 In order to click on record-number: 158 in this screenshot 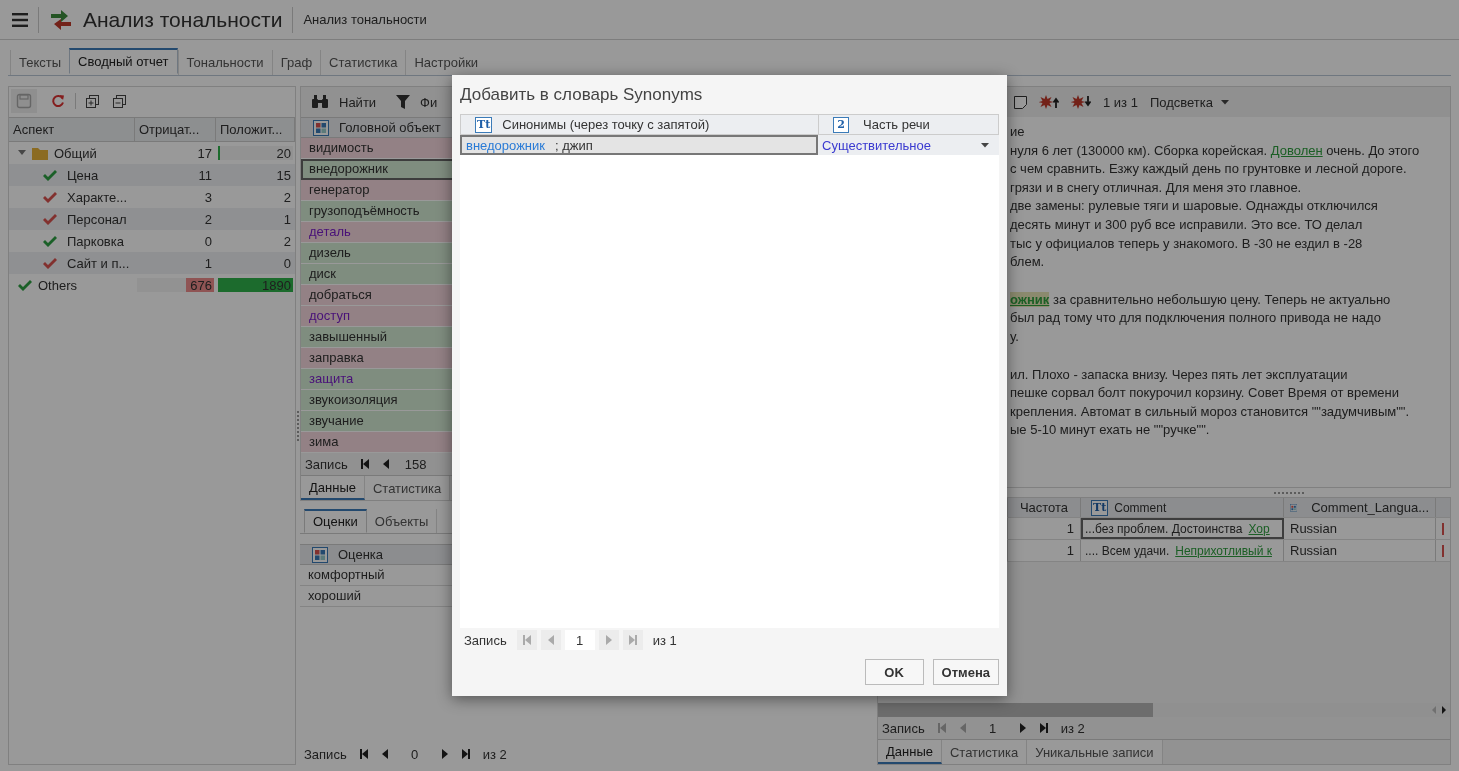, I will do `click(415, 464)`.